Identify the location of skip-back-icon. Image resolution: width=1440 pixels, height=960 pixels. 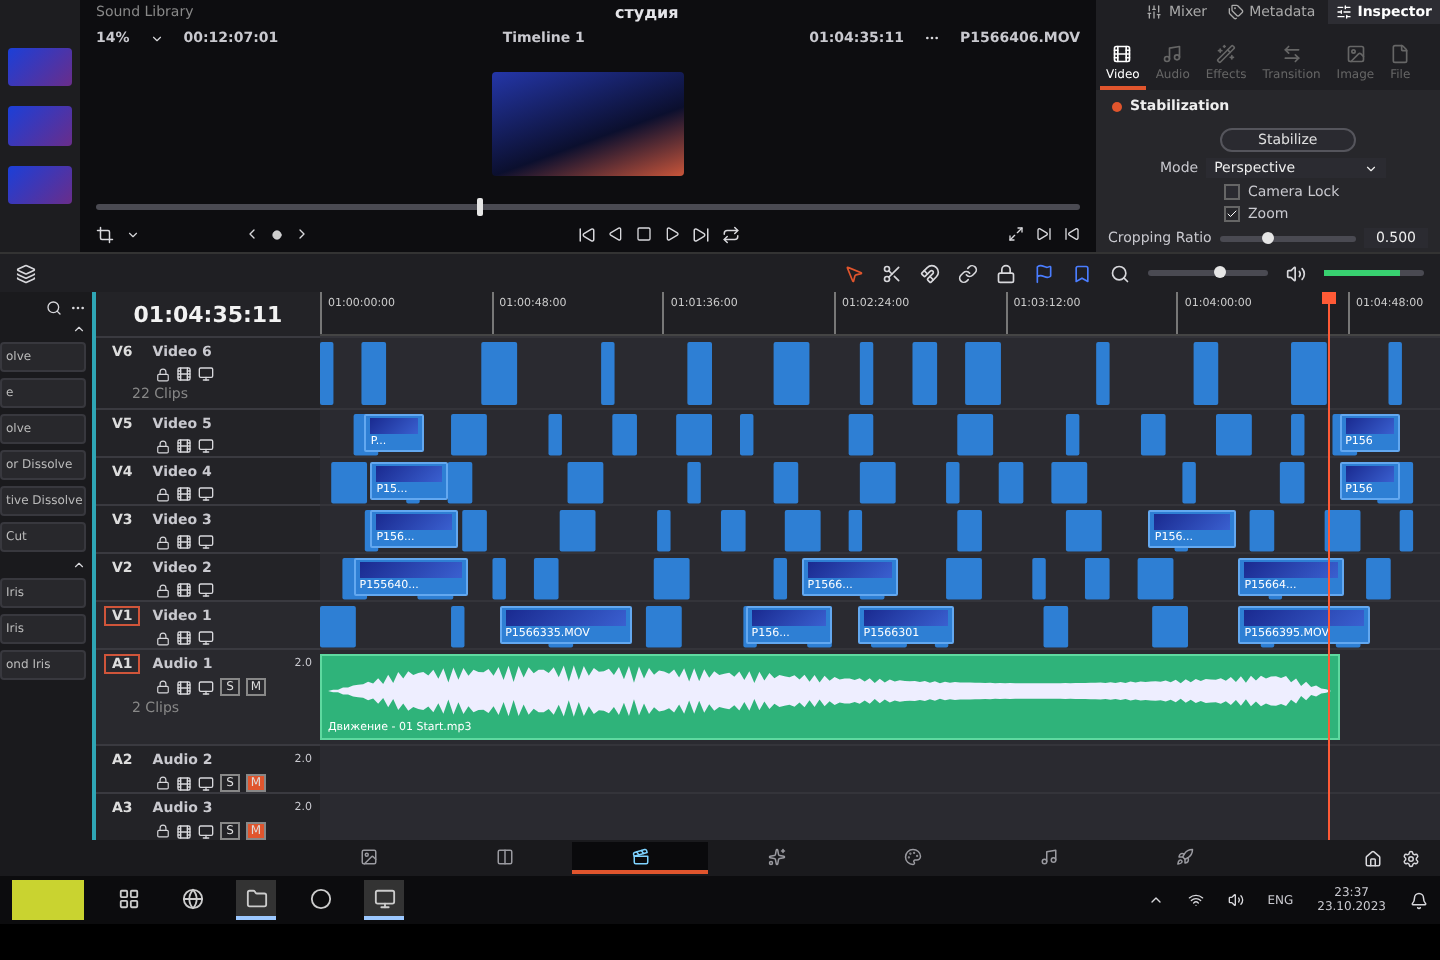
(587, 234).